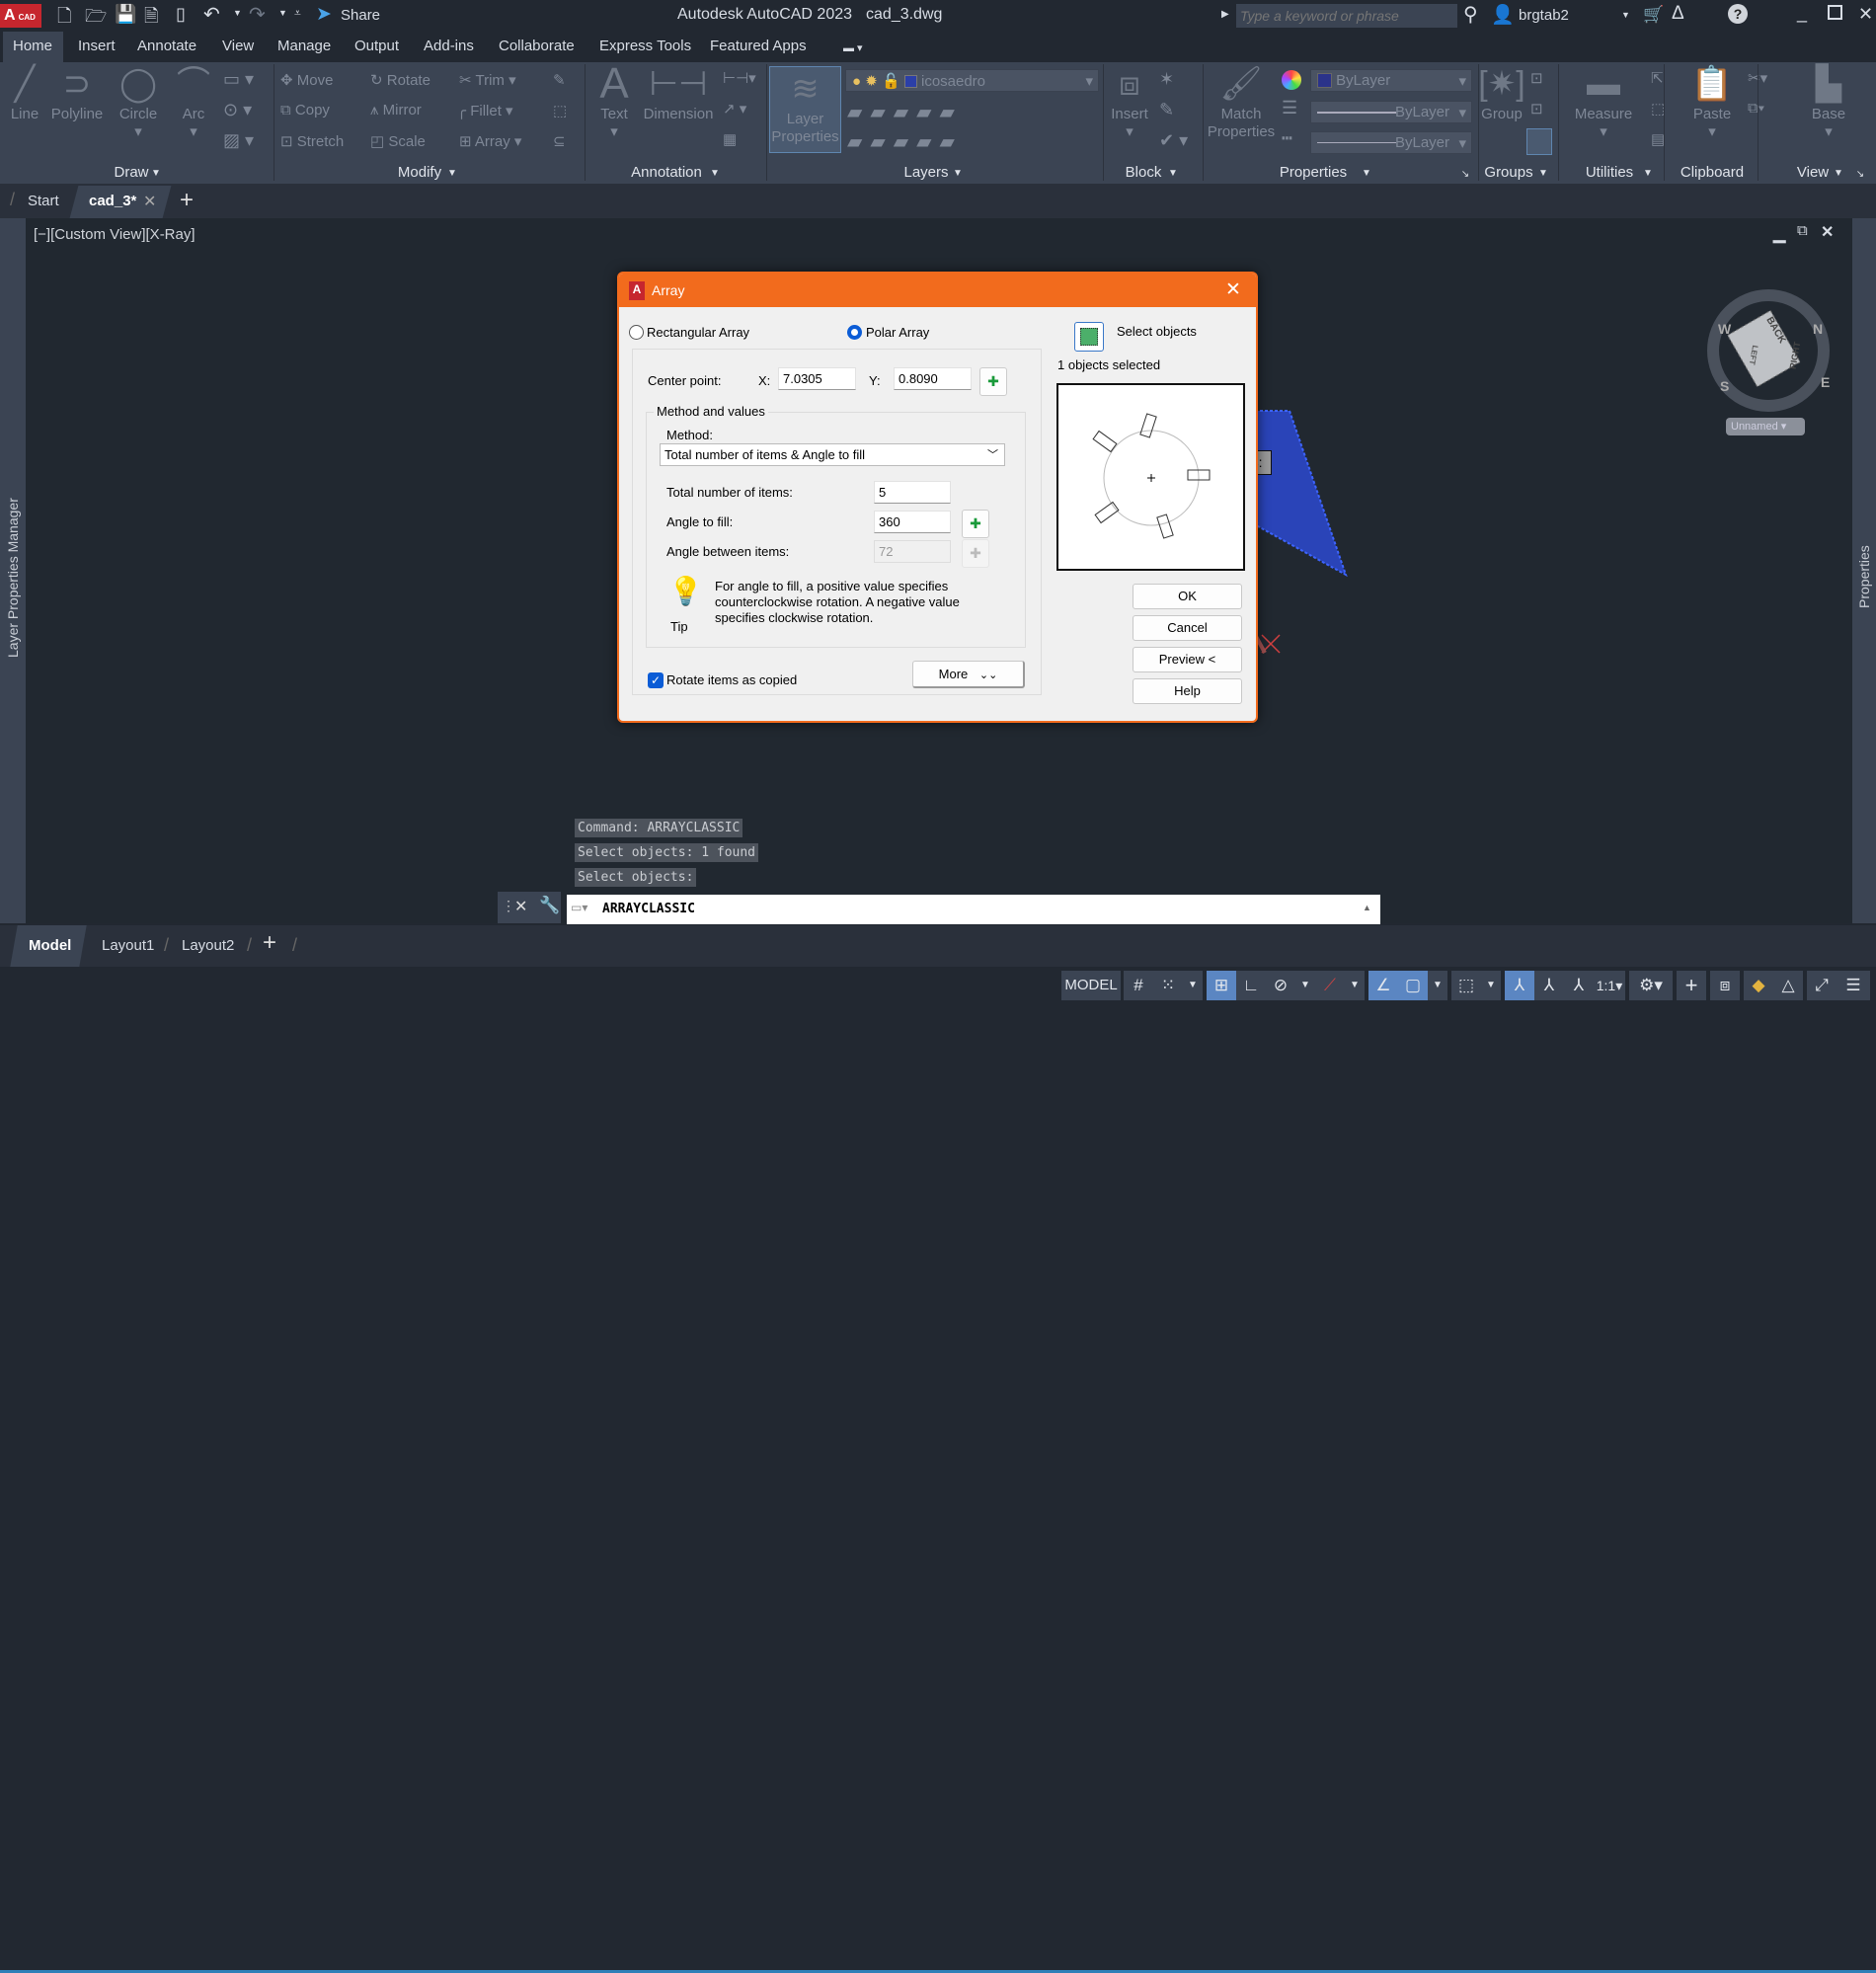  I want to click on trim-tool: ✂ Trim ▾, so click(488, 80).